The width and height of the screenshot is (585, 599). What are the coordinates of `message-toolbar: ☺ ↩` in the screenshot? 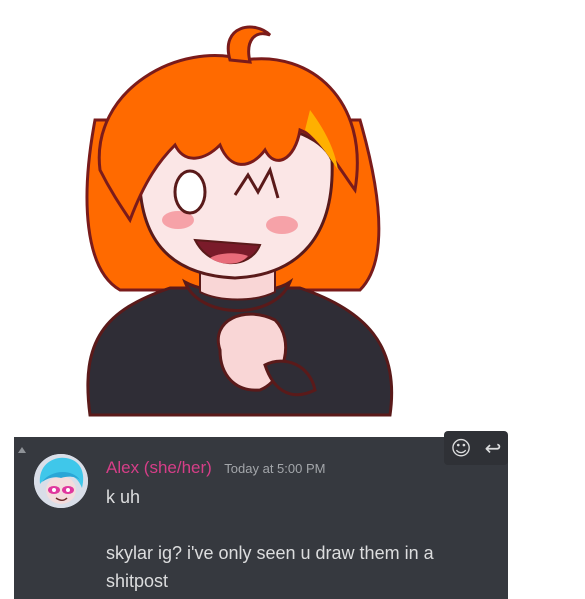 It's located at (476, 448).